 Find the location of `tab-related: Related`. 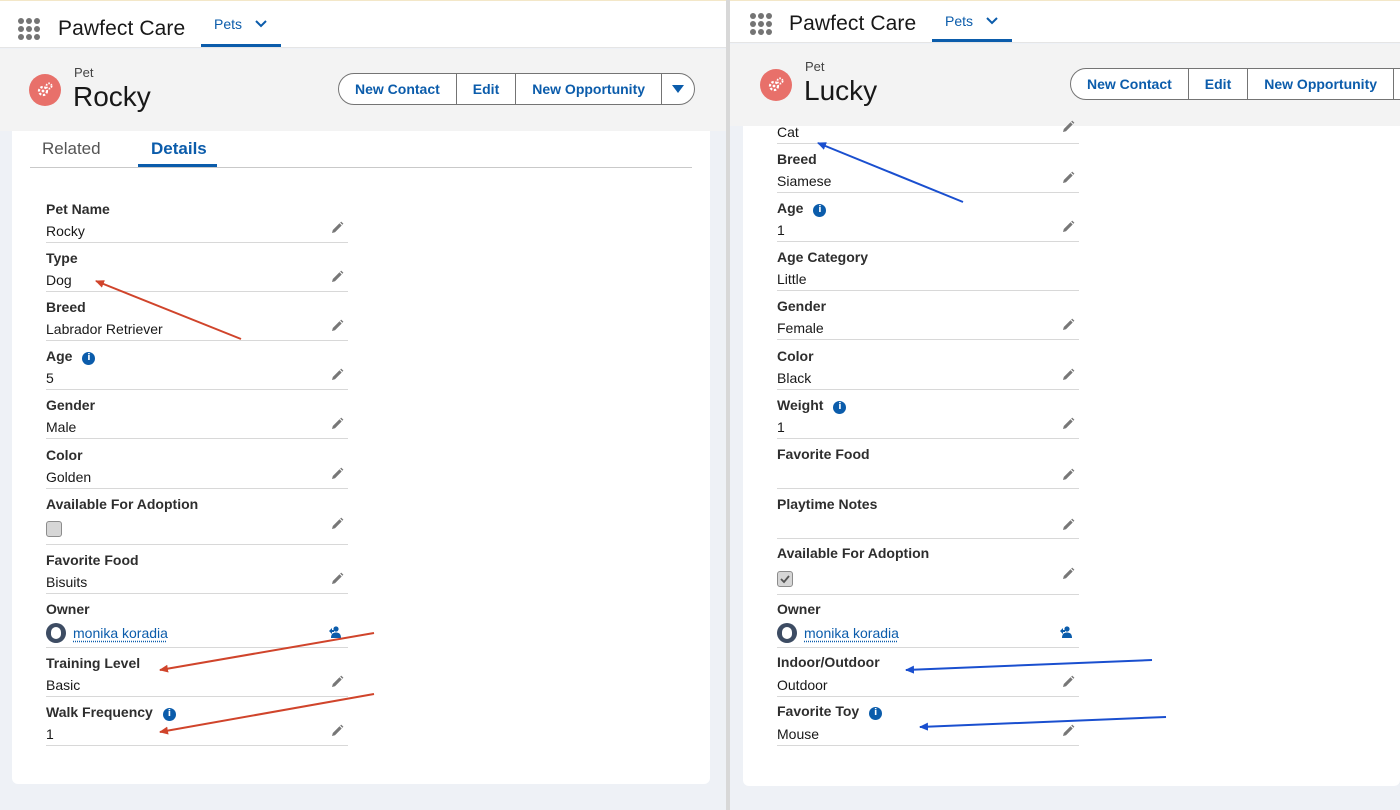

tab-related: Related is located at coordinates (71, 149).